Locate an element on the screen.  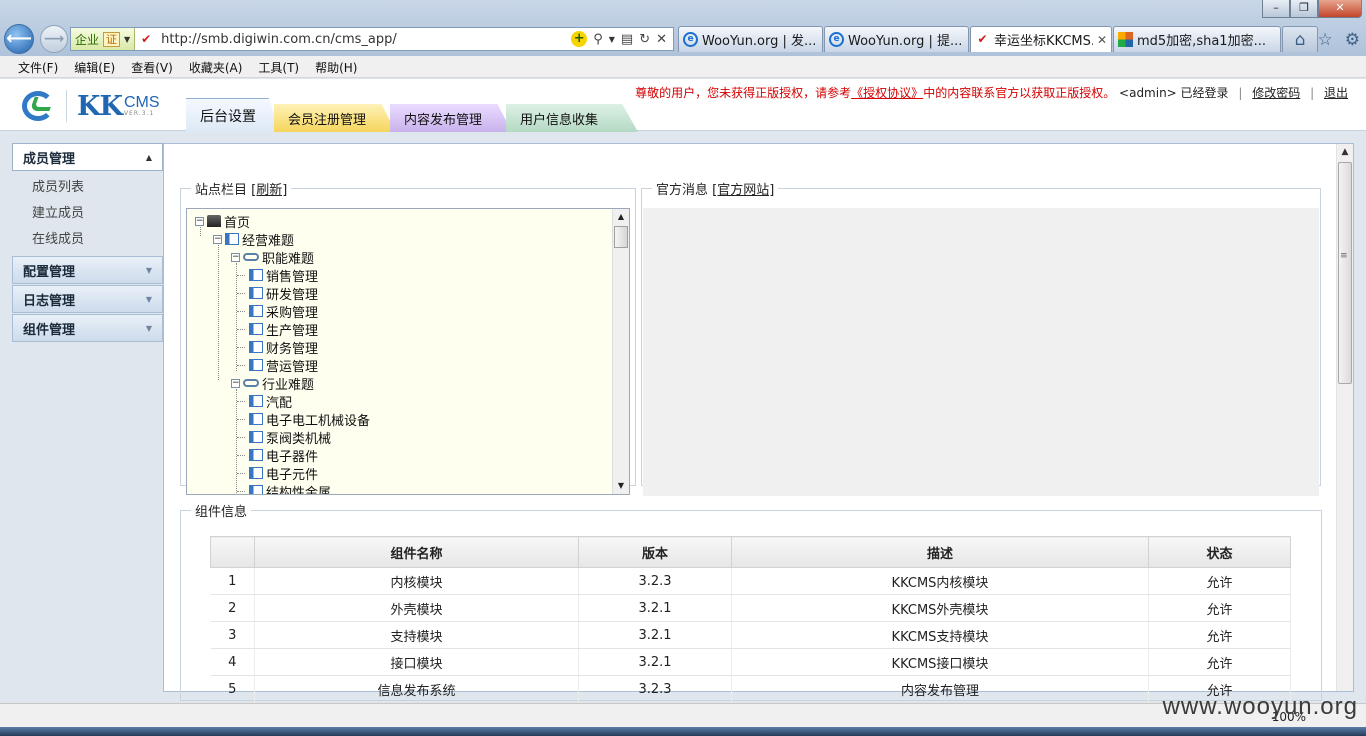
sidebar-item-online-members: 在线成员 is located at coordinates (97, 240).